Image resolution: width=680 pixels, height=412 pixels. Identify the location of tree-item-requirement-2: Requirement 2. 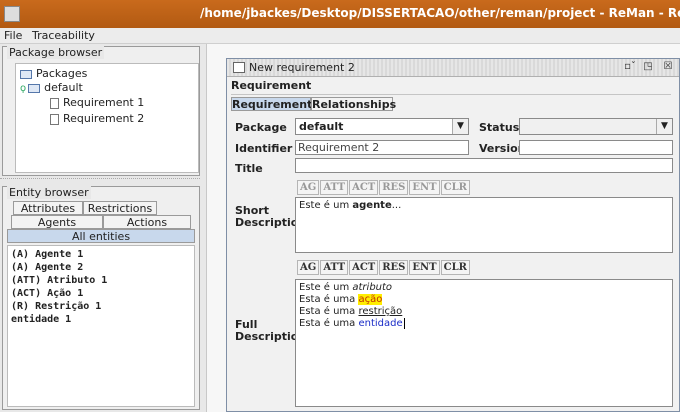
(97, 118).